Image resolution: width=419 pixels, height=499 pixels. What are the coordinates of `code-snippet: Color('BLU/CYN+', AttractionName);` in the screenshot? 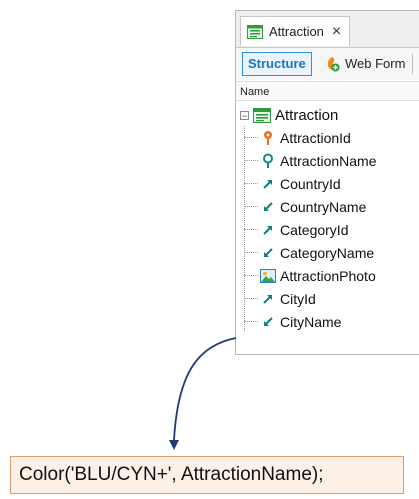 It's located at (207, 475).